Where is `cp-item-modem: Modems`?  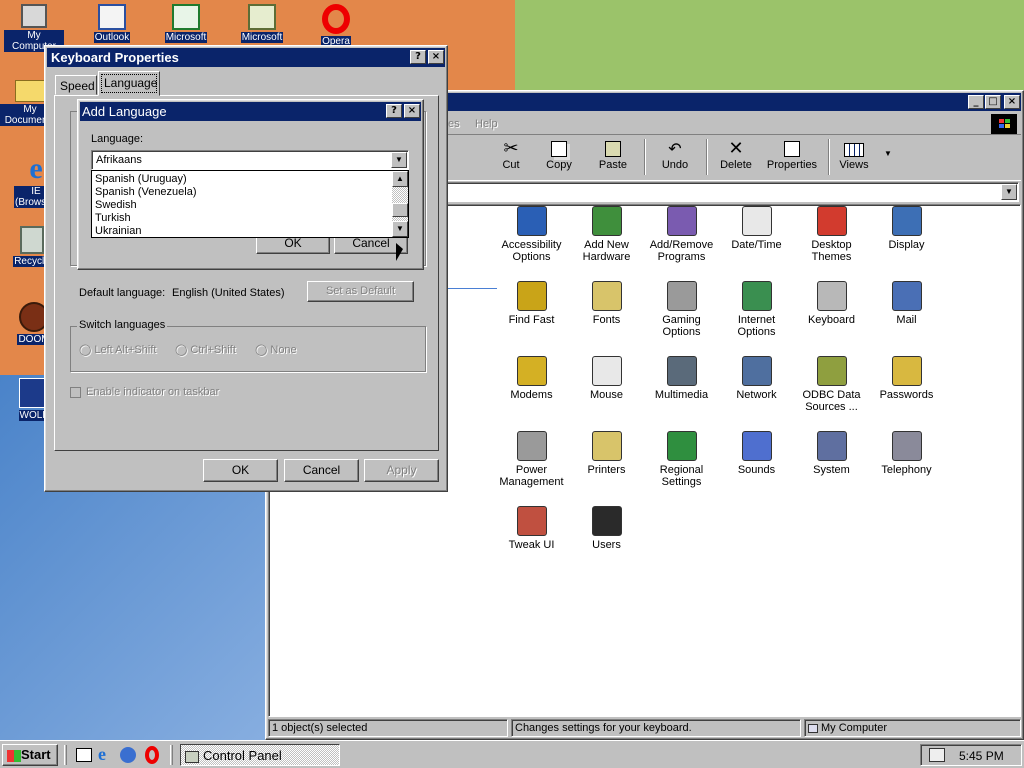 cp-item-modem: Modems is located at coordinates (531, 378).